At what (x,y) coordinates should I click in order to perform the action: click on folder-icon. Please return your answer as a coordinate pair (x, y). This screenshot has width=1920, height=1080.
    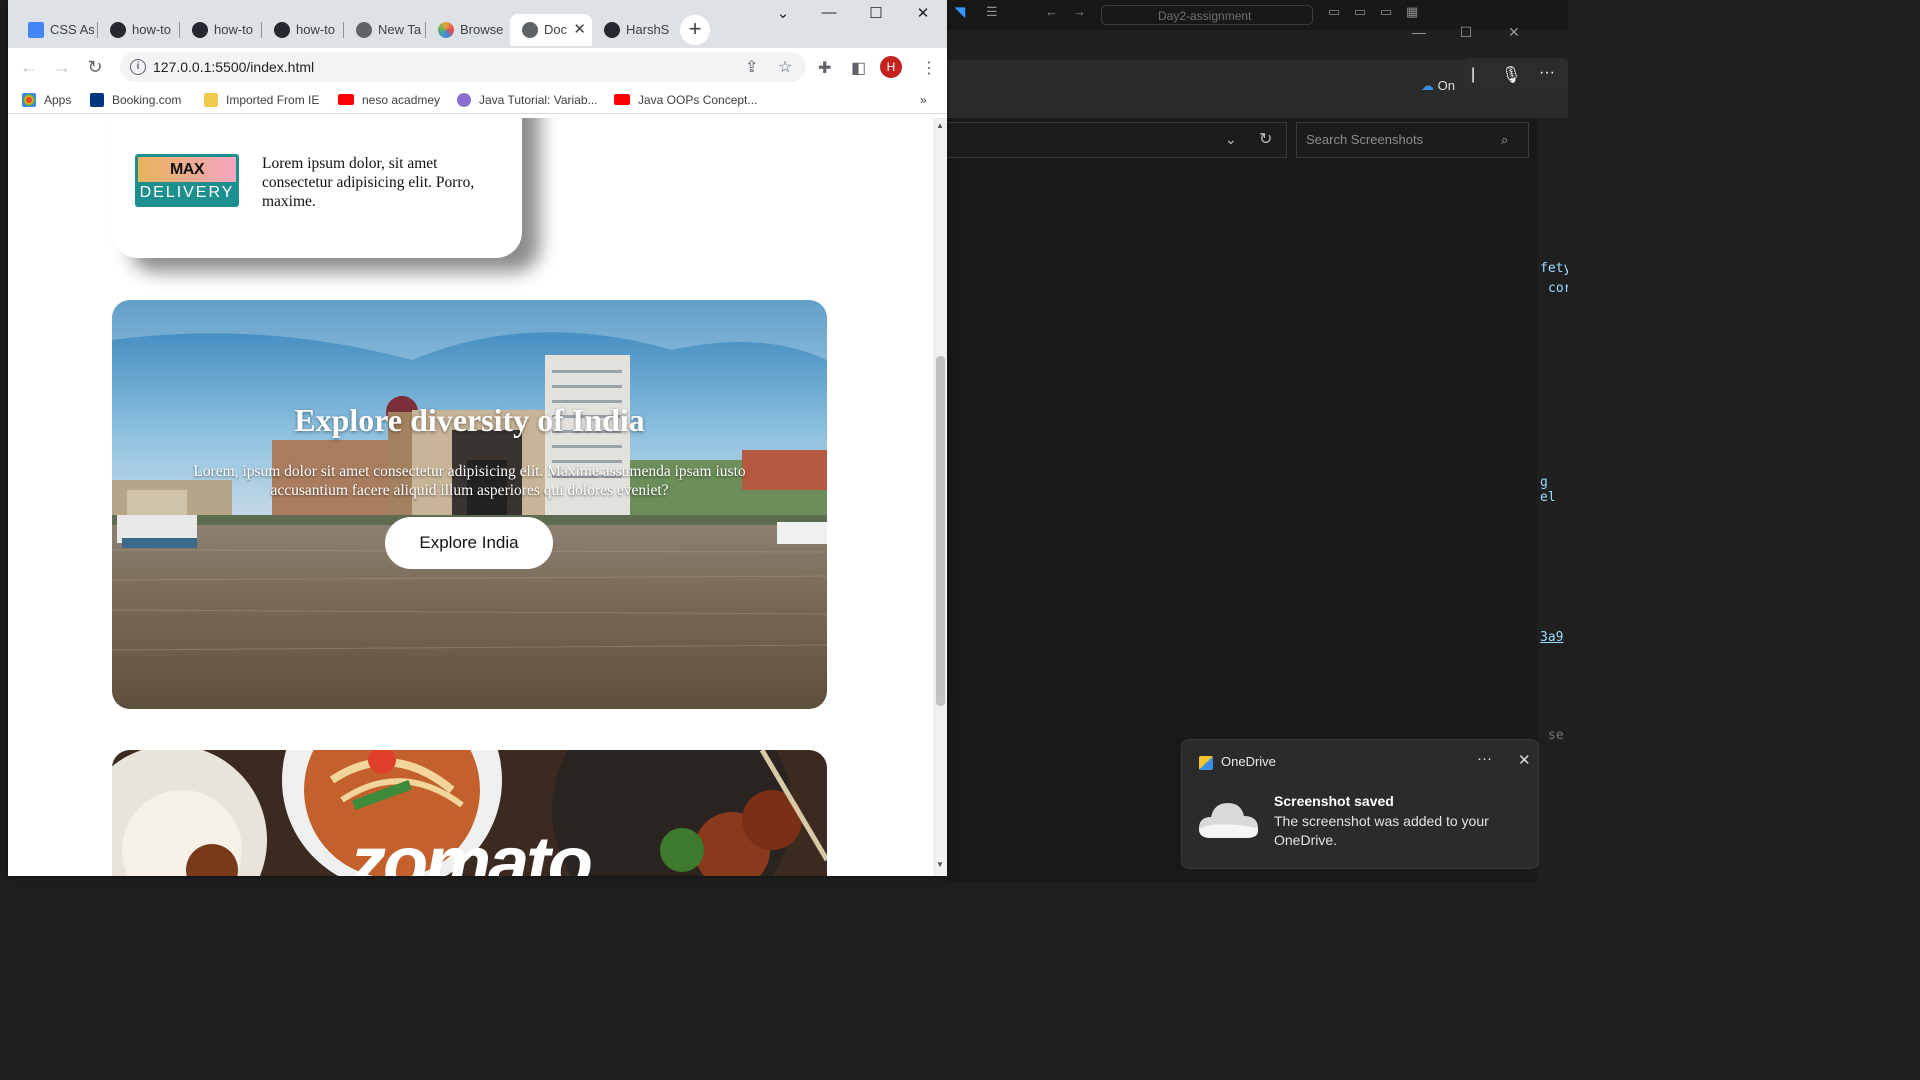
    Looking at the image, I should click on (211, 100).